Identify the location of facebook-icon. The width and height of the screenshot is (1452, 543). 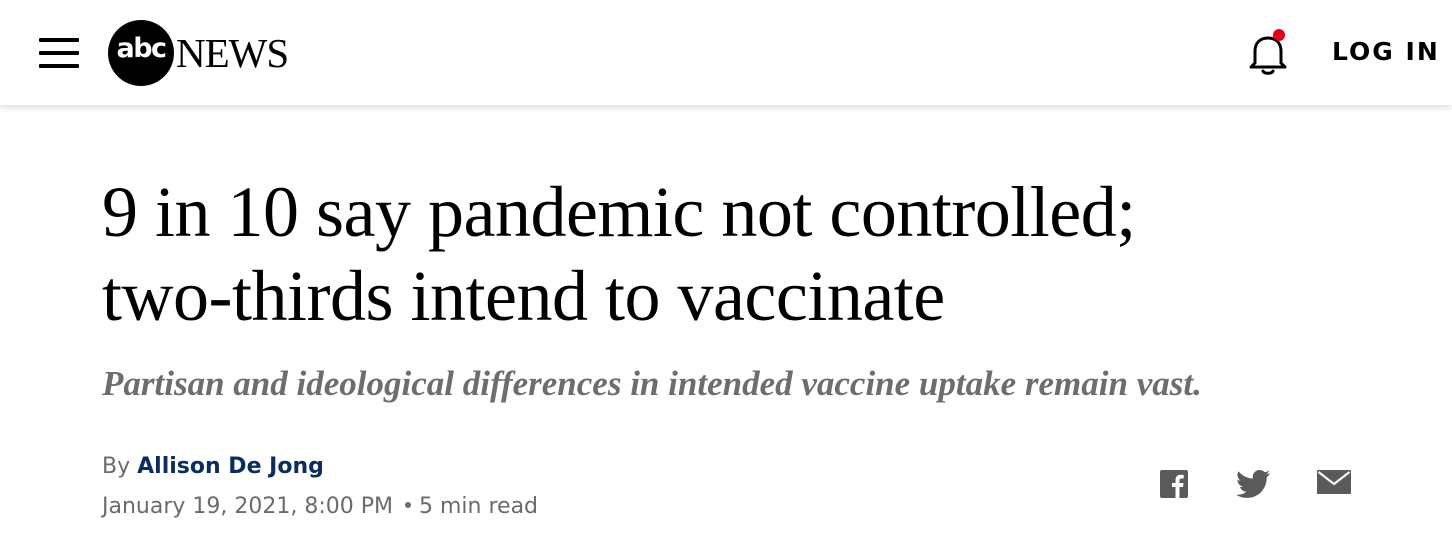
(1174, 486).